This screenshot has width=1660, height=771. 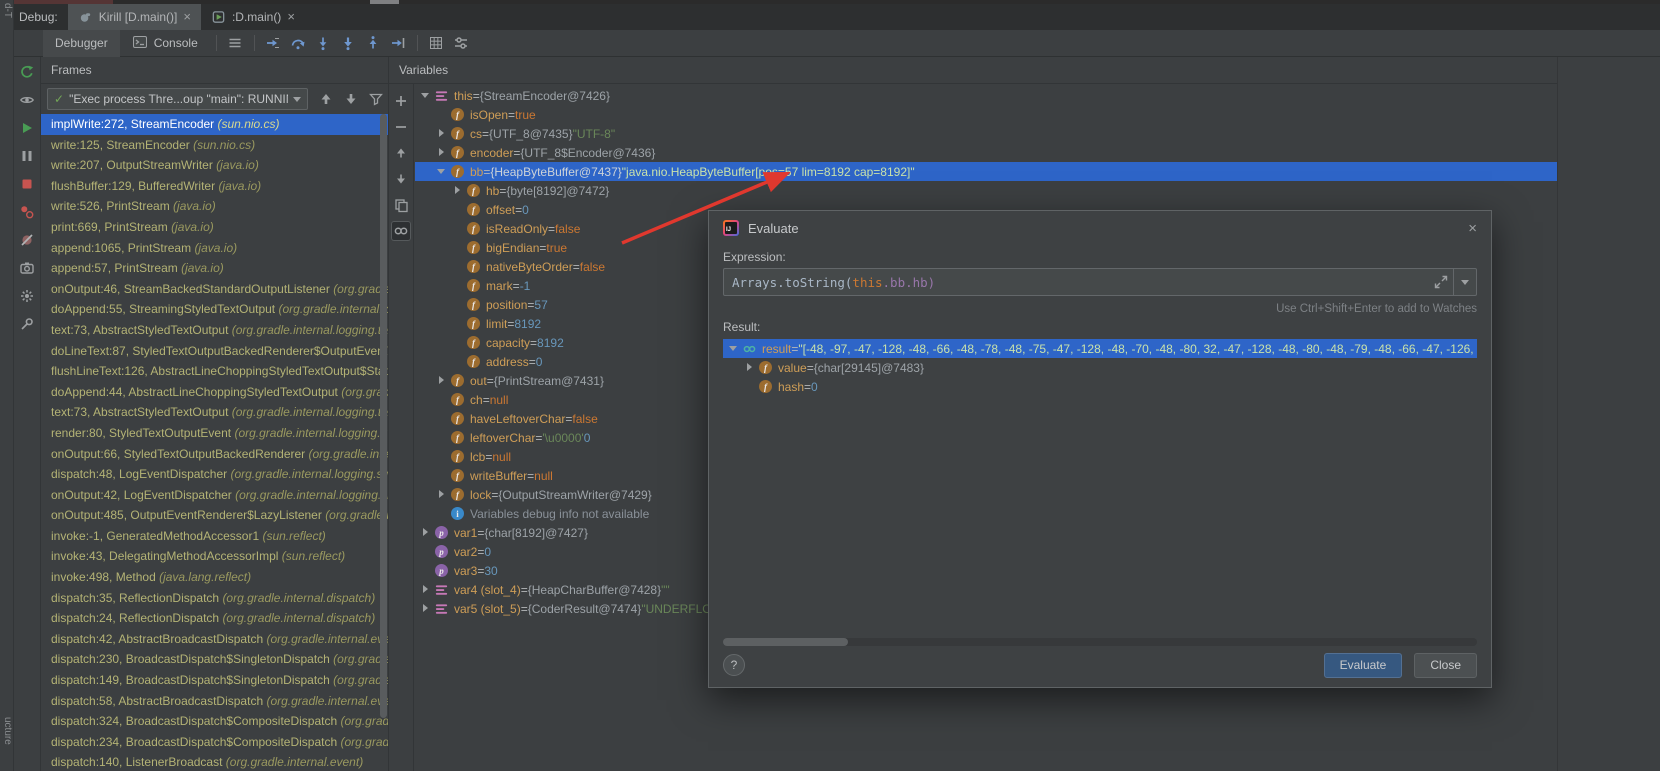 I want to click on layout-settings-icon, so click(x=461, y=43).